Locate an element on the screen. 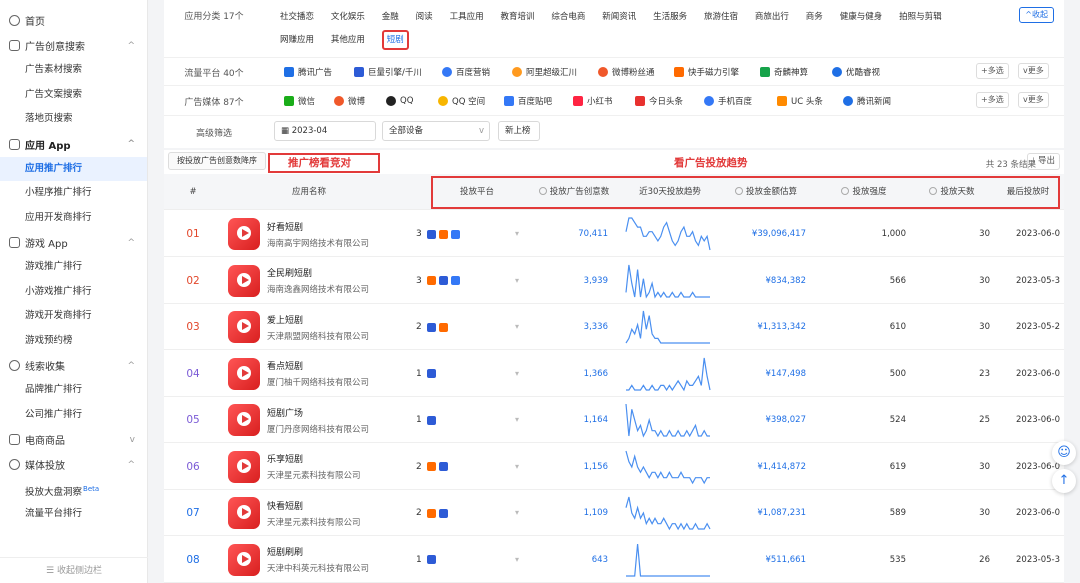 The height and width of the screenshot is (583, 1080). app-cell: 爱上短剧 天津鼎盟网络科技有限公司 is located at coordinates (326, 327).